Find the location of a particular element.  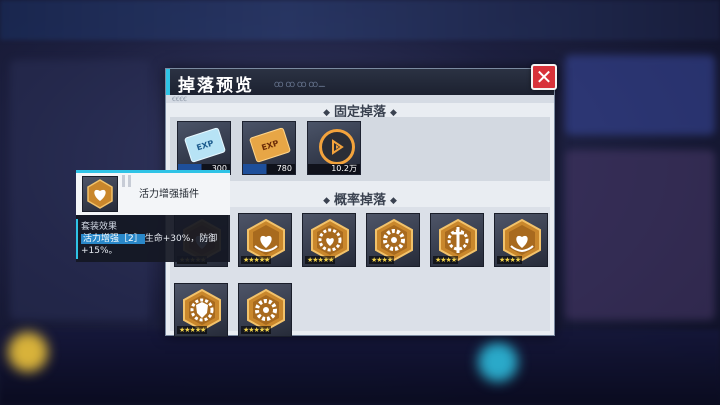

background-top-bar is located at coordinates (360, 20).